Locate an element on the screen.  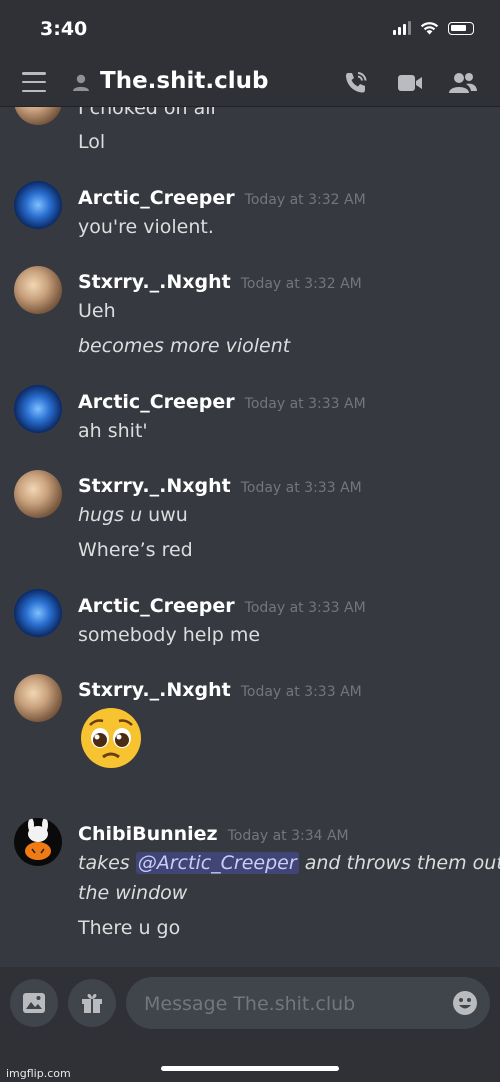
message-author: Stxrry._.Nxght Today at 3:32 AM is located at coordinates (220, 282).